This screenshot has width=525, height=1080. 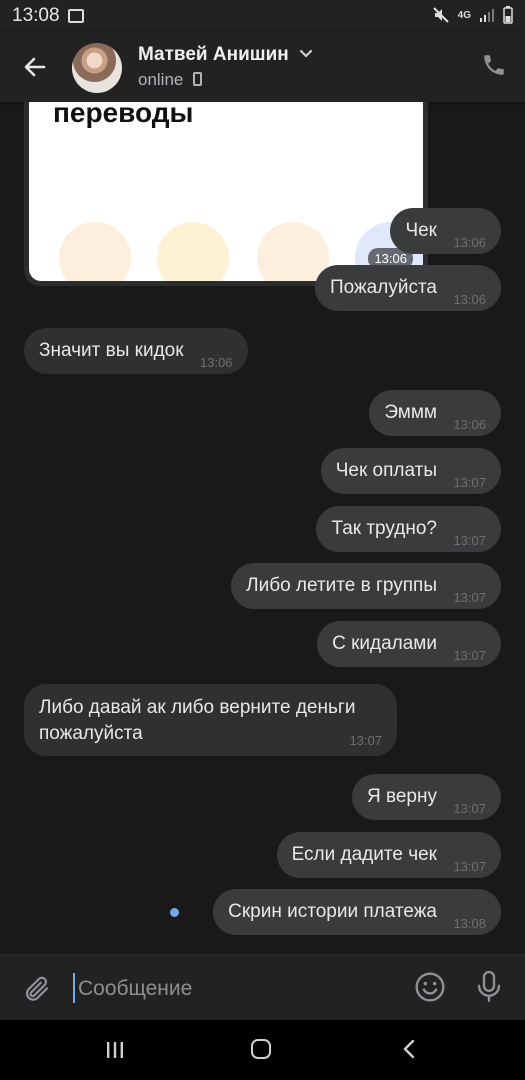 I want to click on battery-icon, so click(x=508, y=15).